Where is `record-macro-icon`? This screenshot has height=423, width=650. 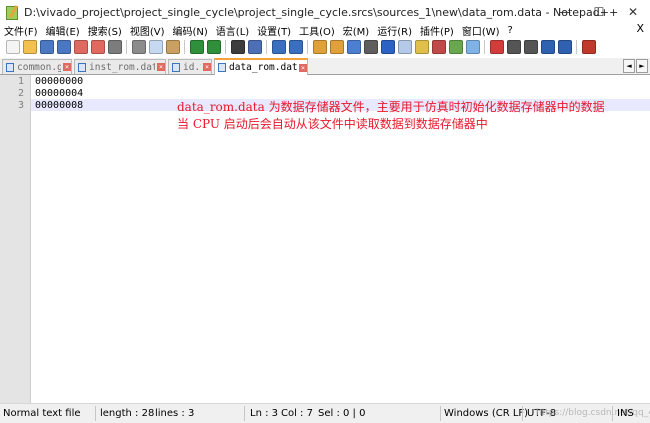 record-macro-icon is located at coordinates (496, 47).